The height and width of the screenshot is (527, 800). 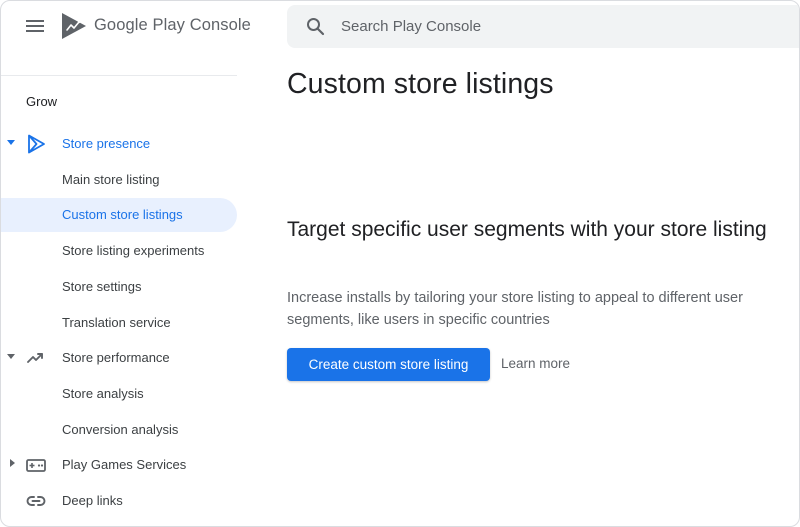 I want to click on nav-item-translation-service: Translation service, so click(x=119, y=323).